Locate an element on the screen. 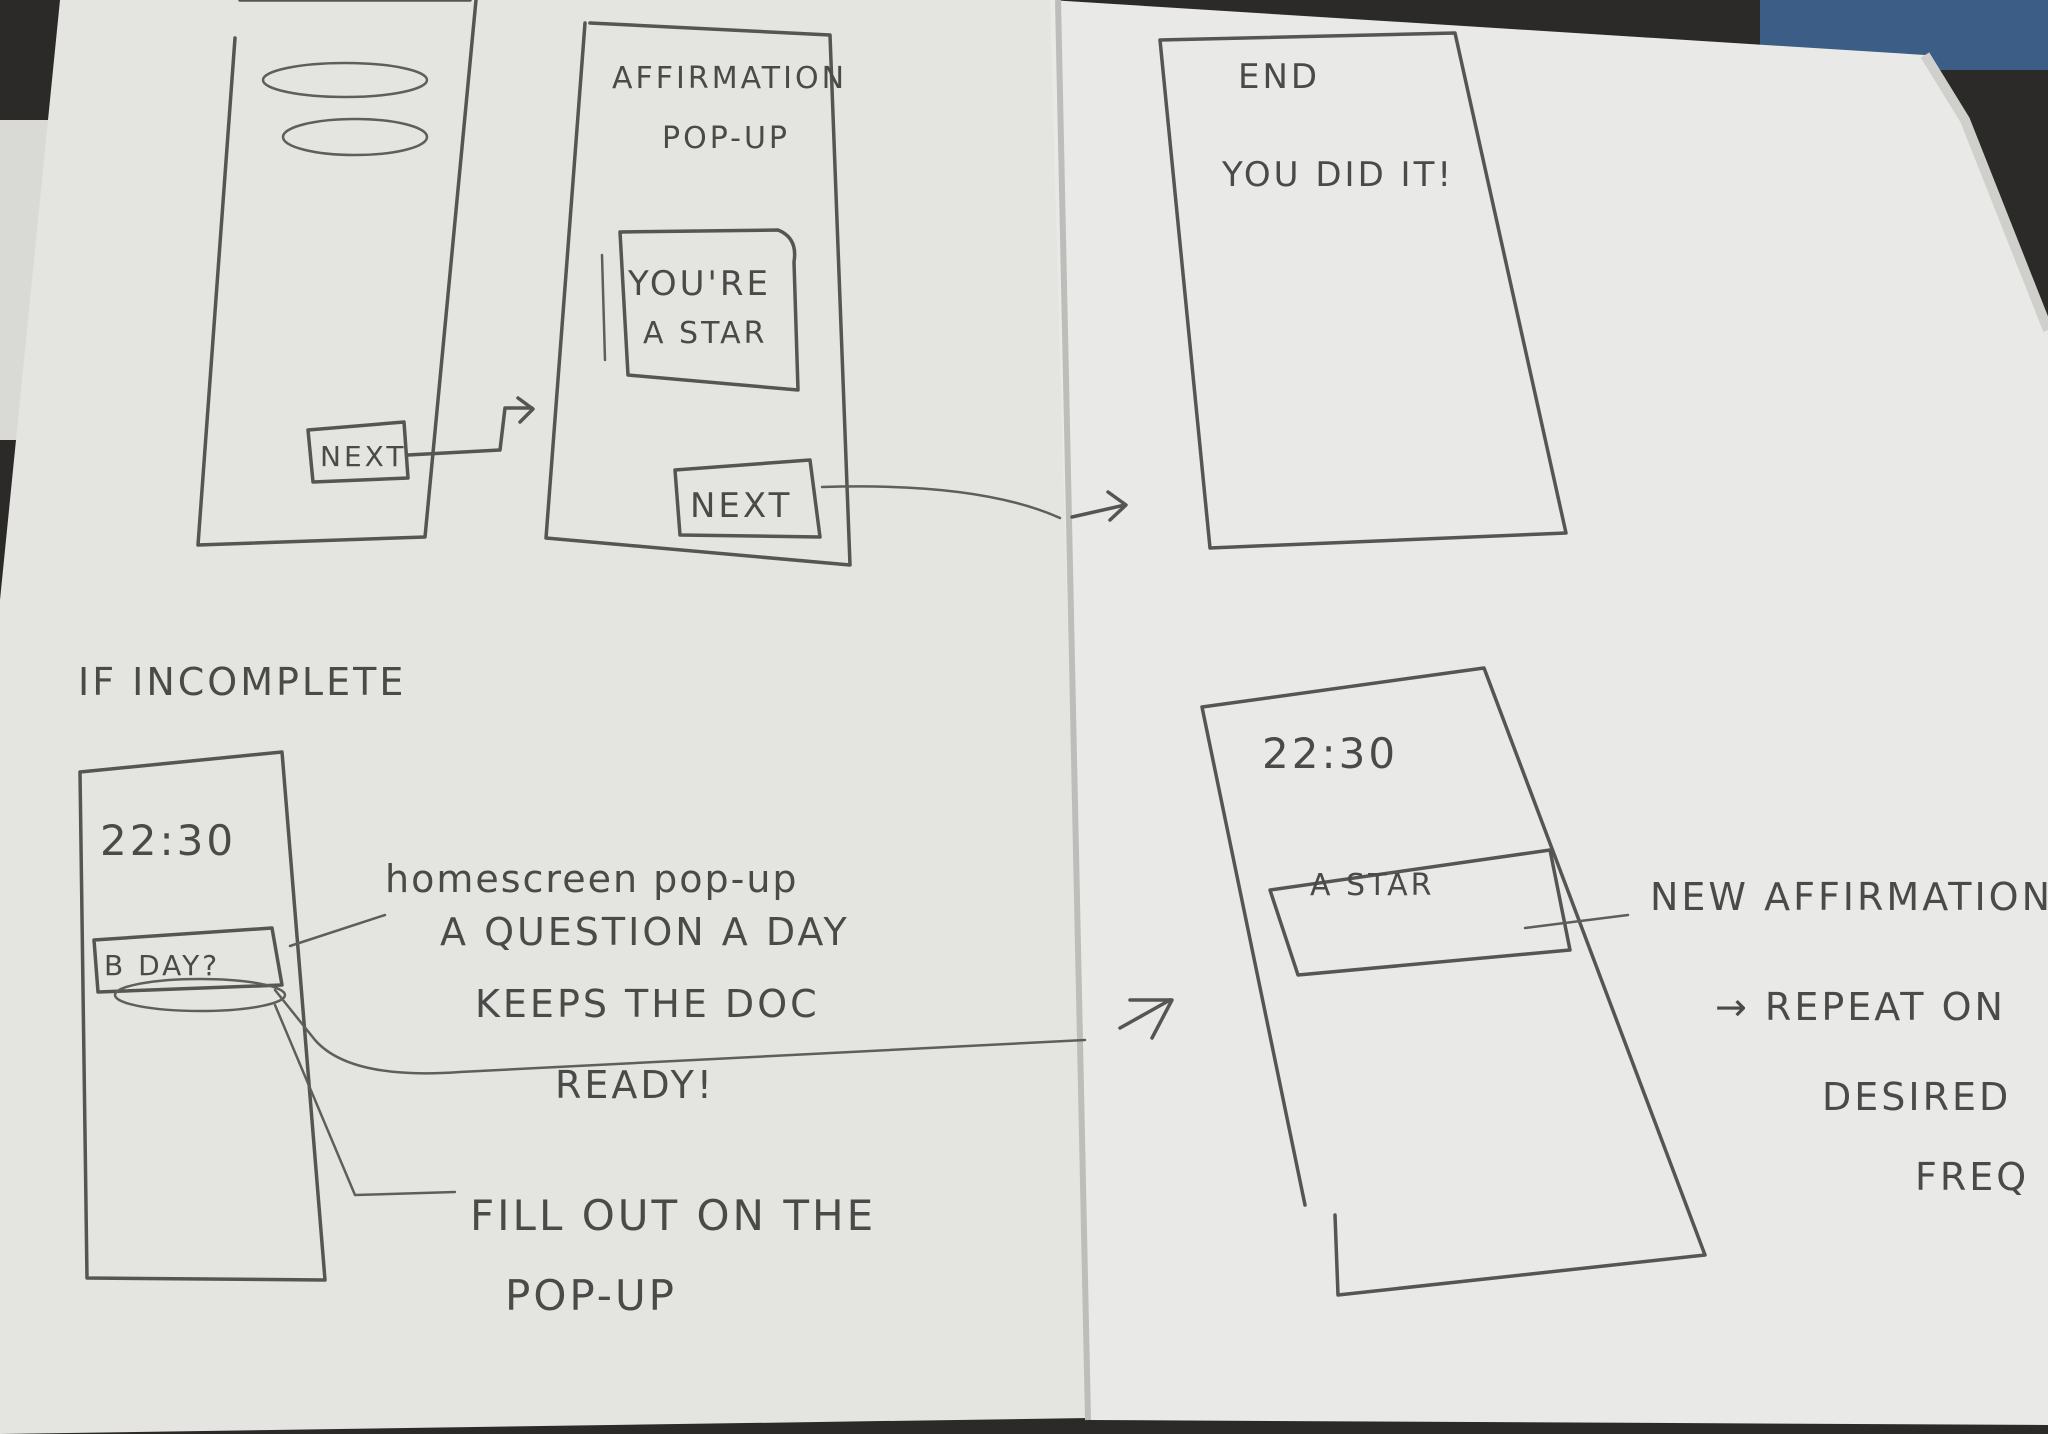  fill-out-line1: FILL OUT ON THE is located at coordinates (673, 1215).